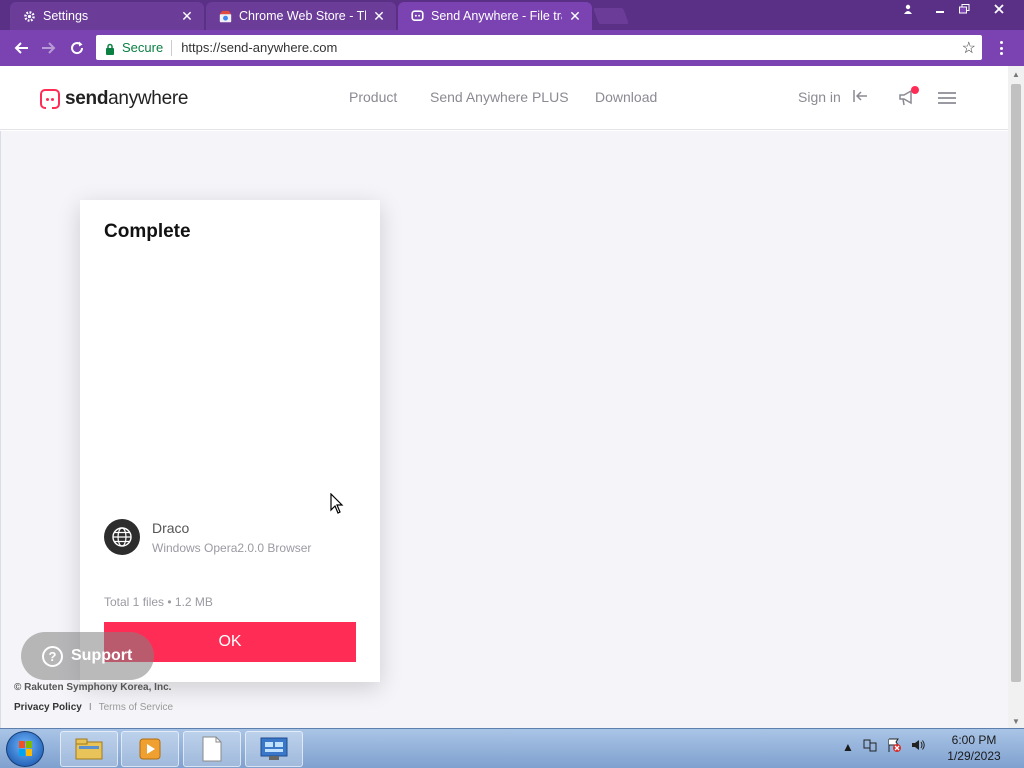  What do you see at coordinates (21, 48) in the screenshot?
I see `back-icon` at bounding box center [21, 48].